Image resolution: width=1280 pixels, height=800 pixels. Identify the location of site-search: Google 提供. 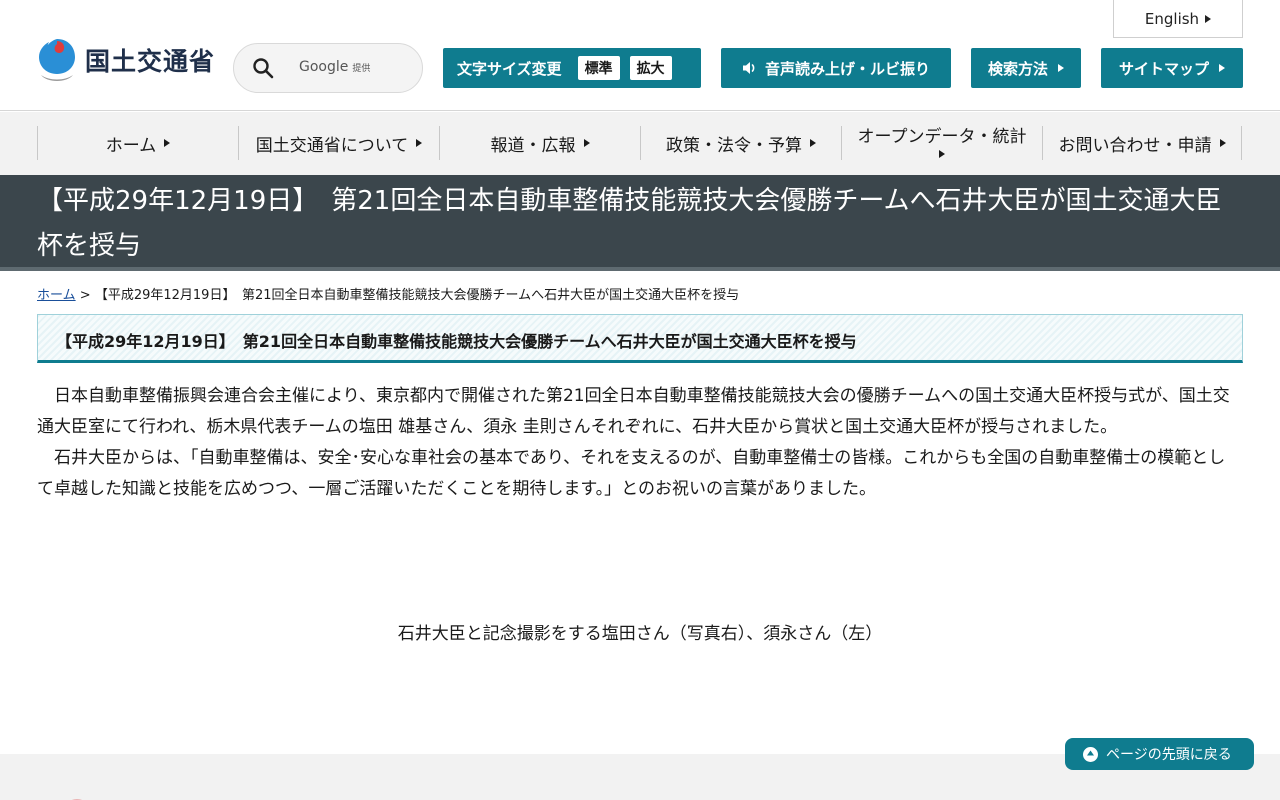
(328, 68).